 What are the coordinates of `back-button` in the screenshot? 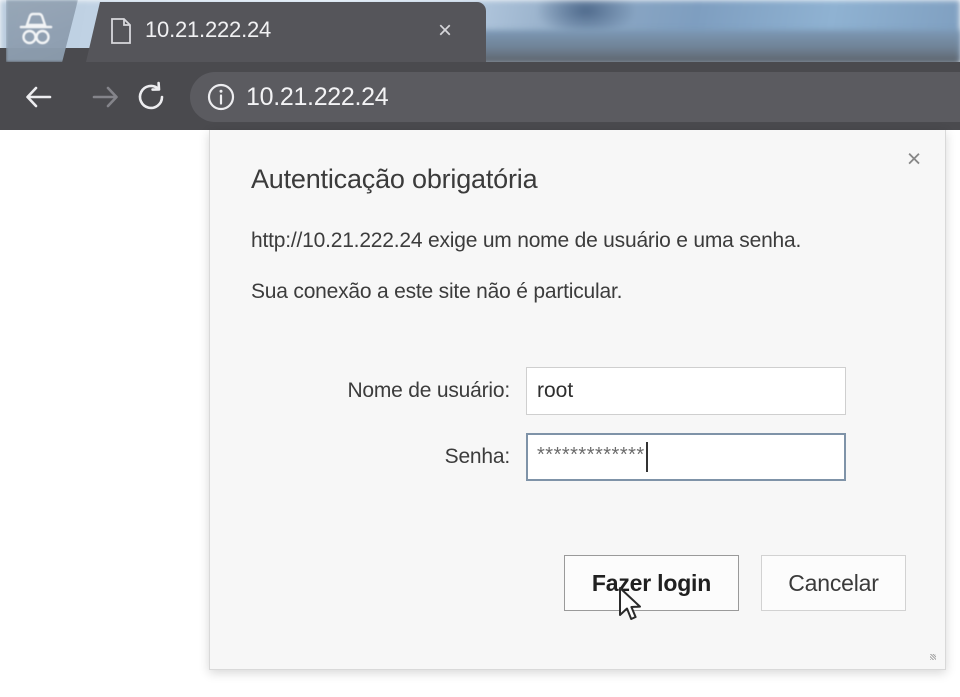 It's located at (39, 97).